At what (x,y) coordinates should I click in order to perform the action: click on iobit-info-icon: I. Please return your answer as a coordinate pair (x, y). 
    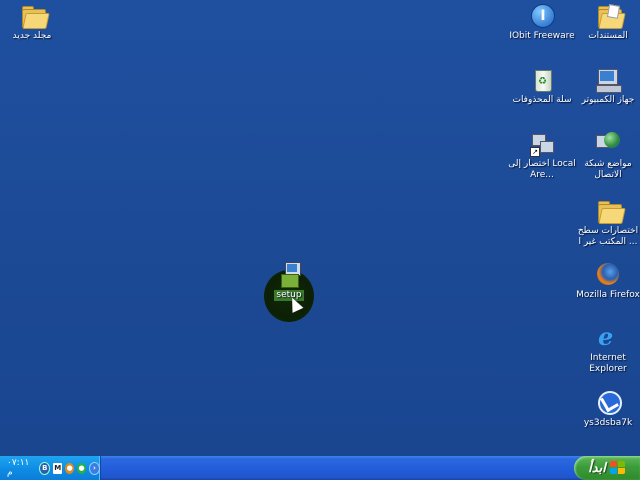
    Looking at the image, I should click on (542, 16).